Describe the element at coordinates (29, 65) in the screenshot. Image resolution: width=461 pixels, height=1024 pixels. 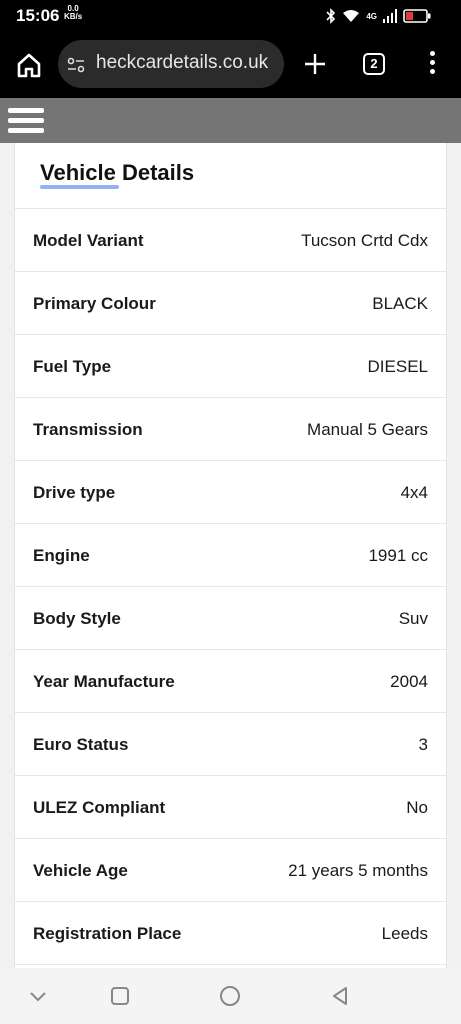
I see `home-icon` at that location.